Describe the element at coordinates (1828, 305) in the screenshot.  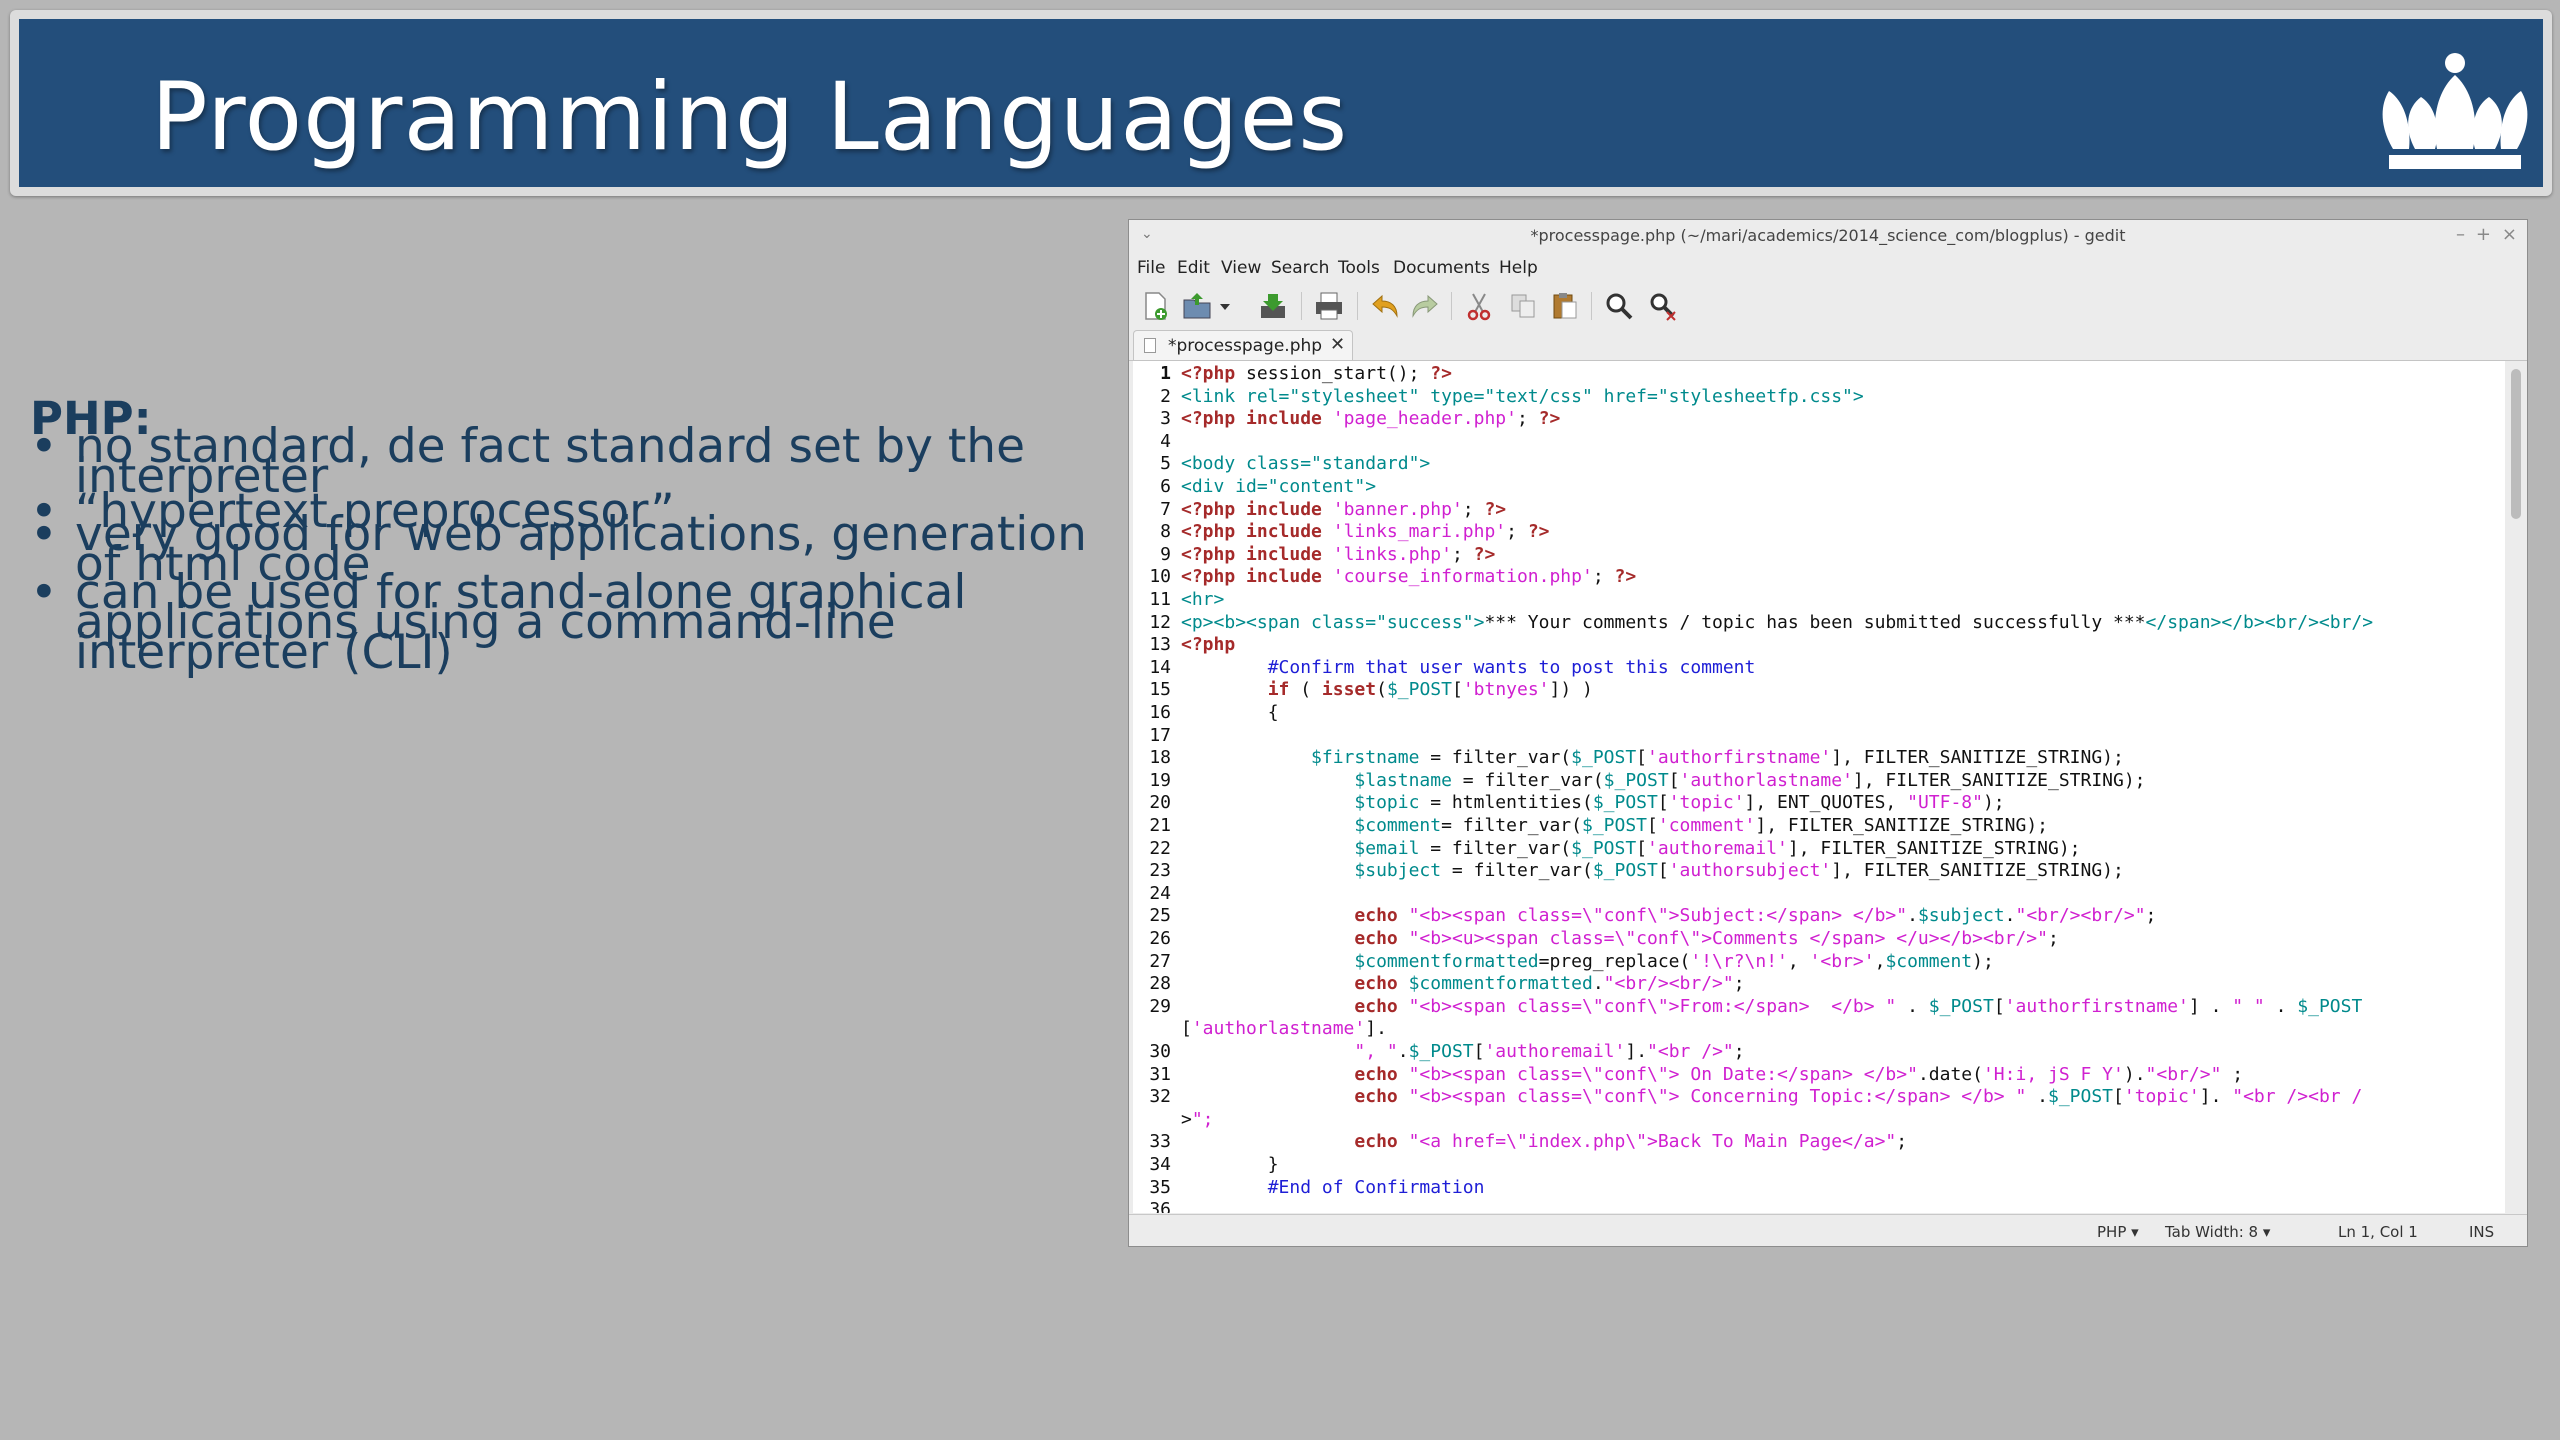
I see `toolbar` at that location.